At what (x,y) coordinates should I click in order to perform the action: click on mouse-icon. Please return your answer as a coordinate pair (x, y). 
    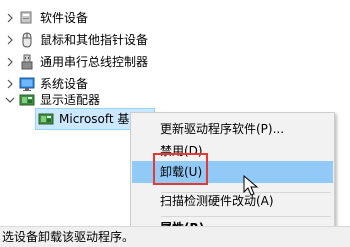
    Looking at the image, I should click on (27, 40).